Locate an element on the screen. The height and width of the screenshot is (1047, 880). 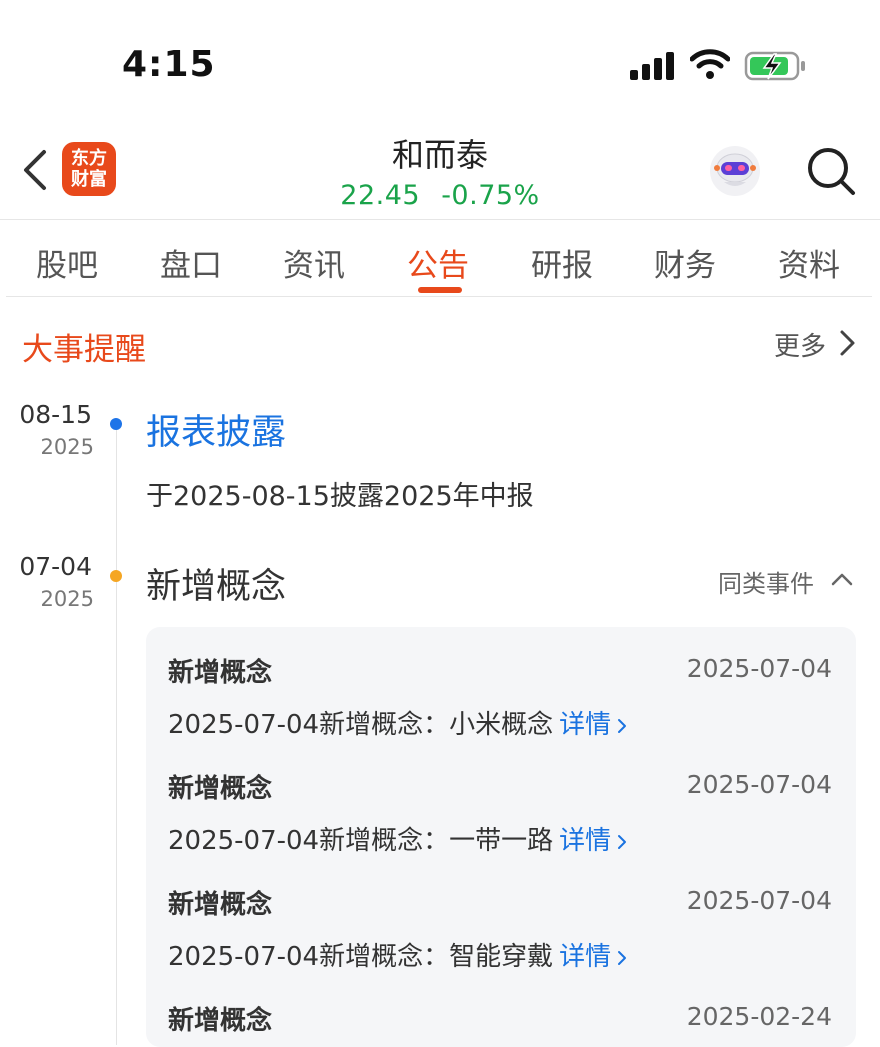
card-item-desc: 2025-07-04新增概念：小米概念 is located at coordinates (361, 725).